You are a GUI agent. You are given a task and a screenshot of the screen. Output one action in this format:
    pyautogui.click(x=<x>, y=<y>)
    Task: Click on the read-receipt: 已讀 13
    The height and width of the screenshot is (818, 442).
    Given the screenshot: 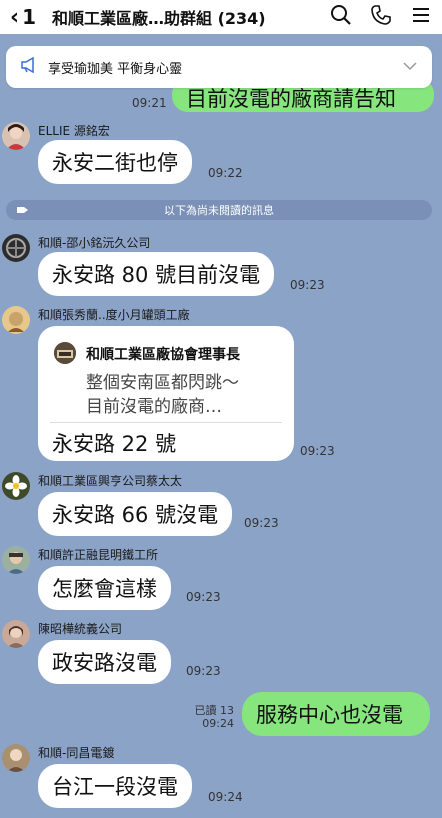 What is the action you would take?
    pyautogui.click(x=214, y=710)
    